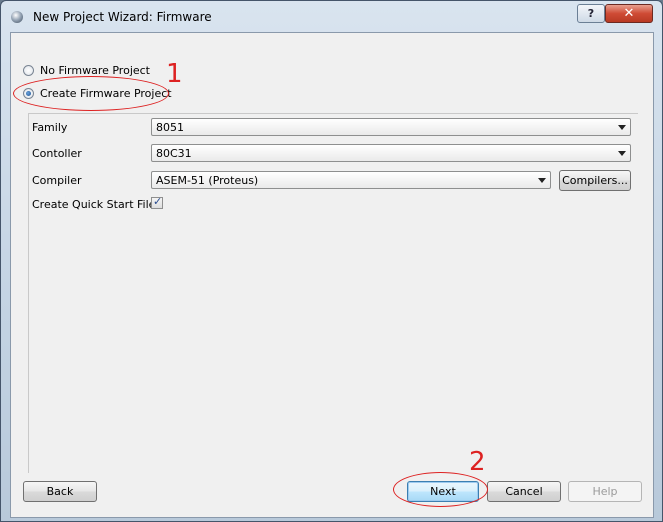 The width and height of the screenshot is (663, 522). I want to click on title-help-button: ?, so click(591, 13).